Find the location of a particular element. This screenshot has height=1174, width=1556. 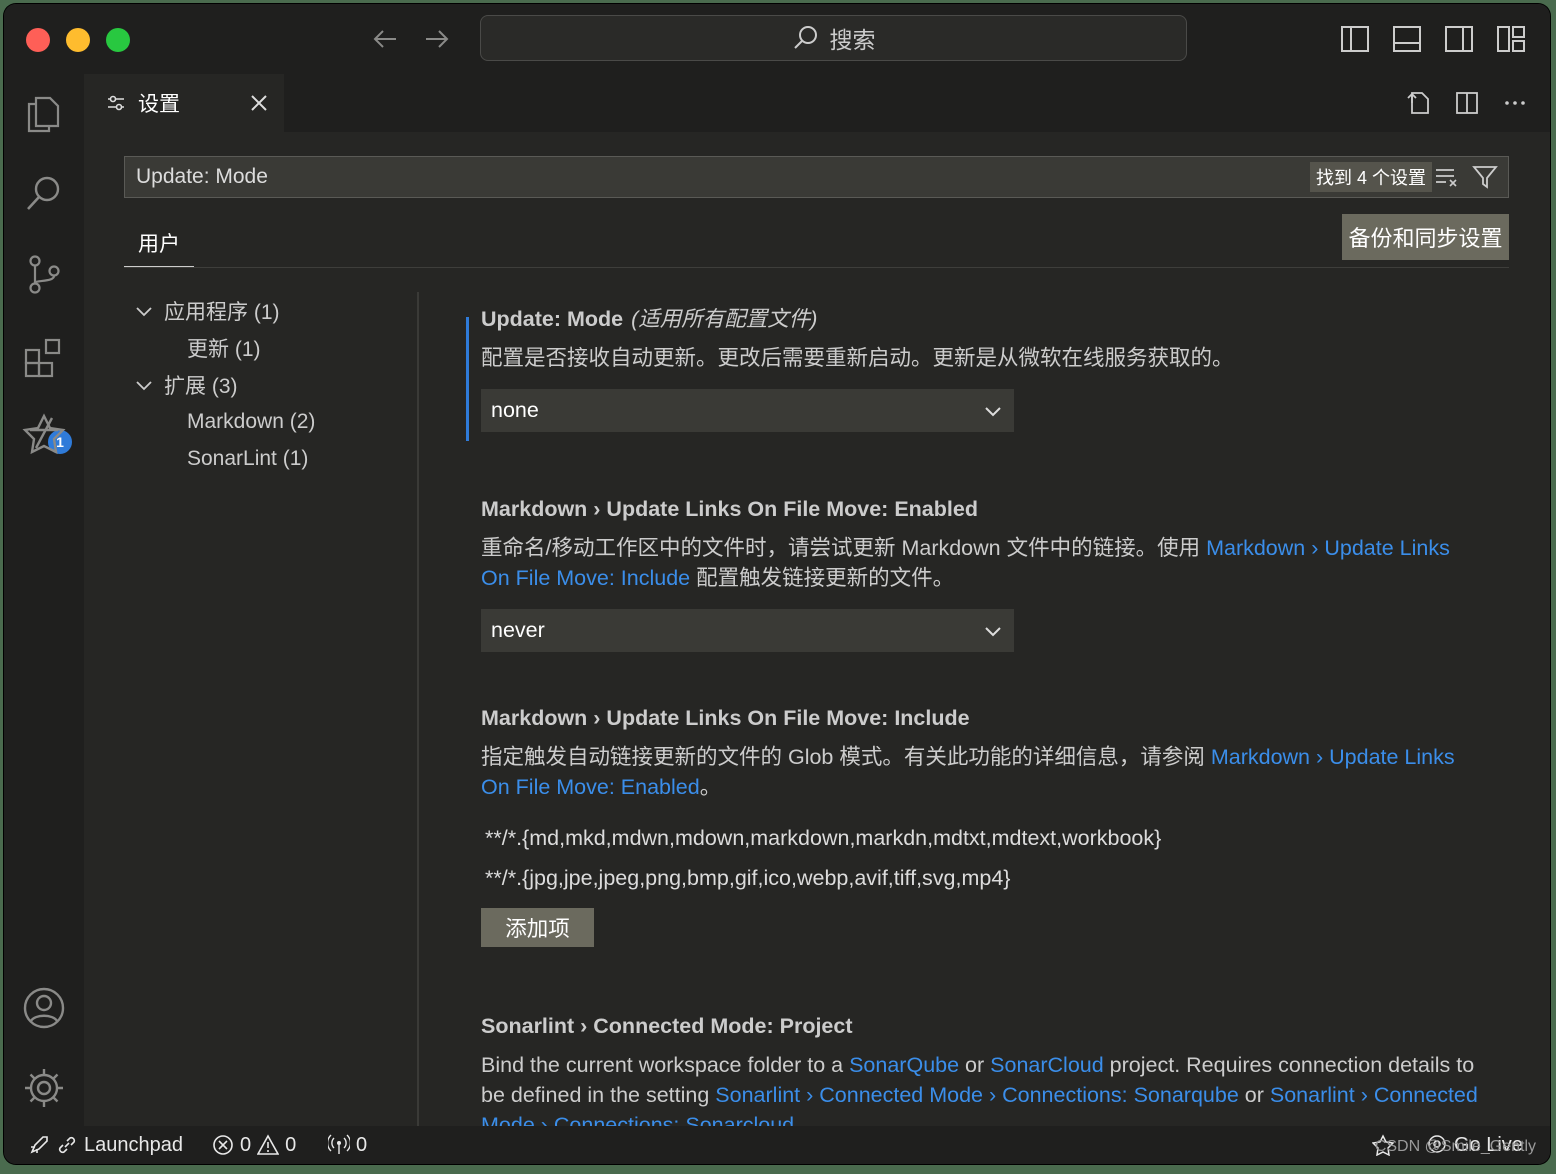

setting-title: Sonarlint › Connected Mode: Project is located at coordinates (986, 1026).